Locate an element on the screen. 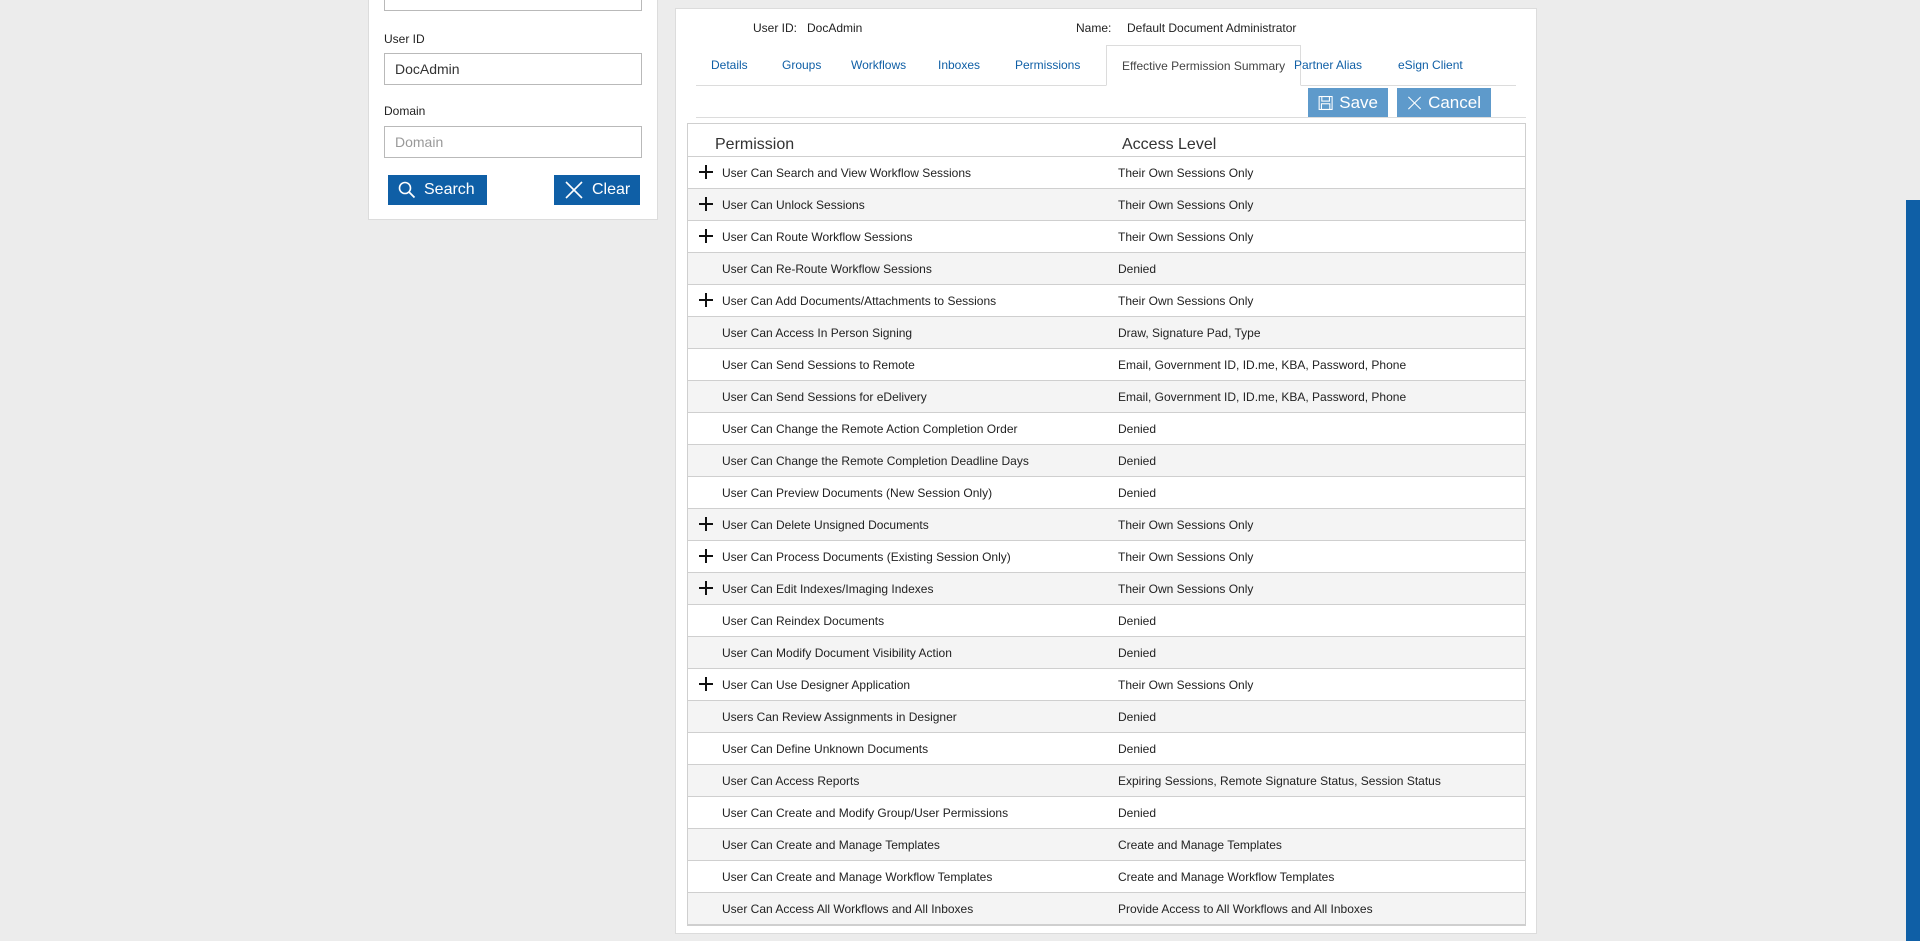  name-info-label: Name: is located at coordinates (1094, 28).